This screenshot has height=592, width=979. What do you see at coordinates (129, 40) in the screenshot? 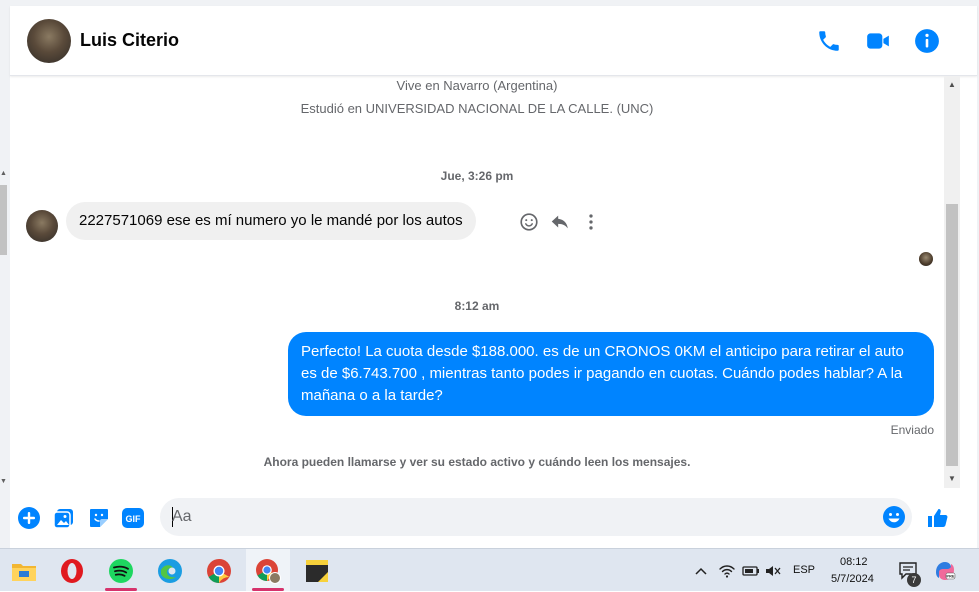
I see `contact-name: Luis Citerio` at bounding box center [129, 40].